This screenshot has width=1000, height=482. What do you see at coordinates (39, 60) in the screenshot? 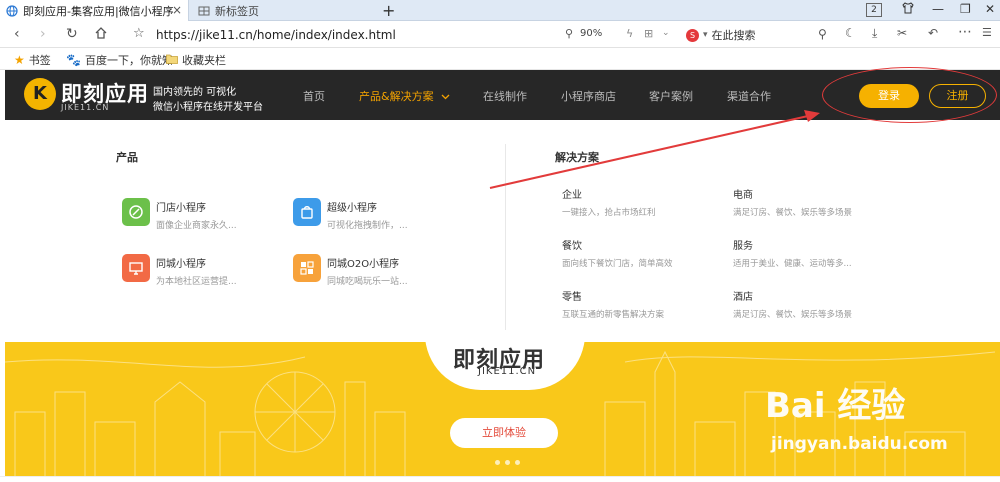
I see `bookmark-label: 书签` at bounding box center [39, 60].